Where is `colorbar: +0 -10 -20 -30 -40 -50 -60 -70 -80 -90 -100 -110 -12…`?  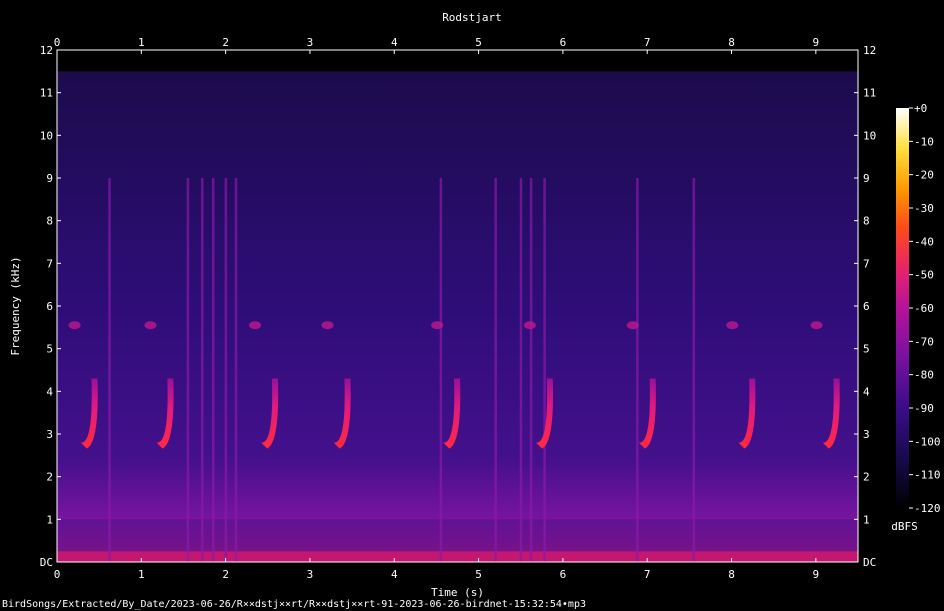
colorbar: +0 -10 -20 -30 -40 -50 -60 -70 -80 -90 -100 -110 -12… is located at coordinates (915, 317).